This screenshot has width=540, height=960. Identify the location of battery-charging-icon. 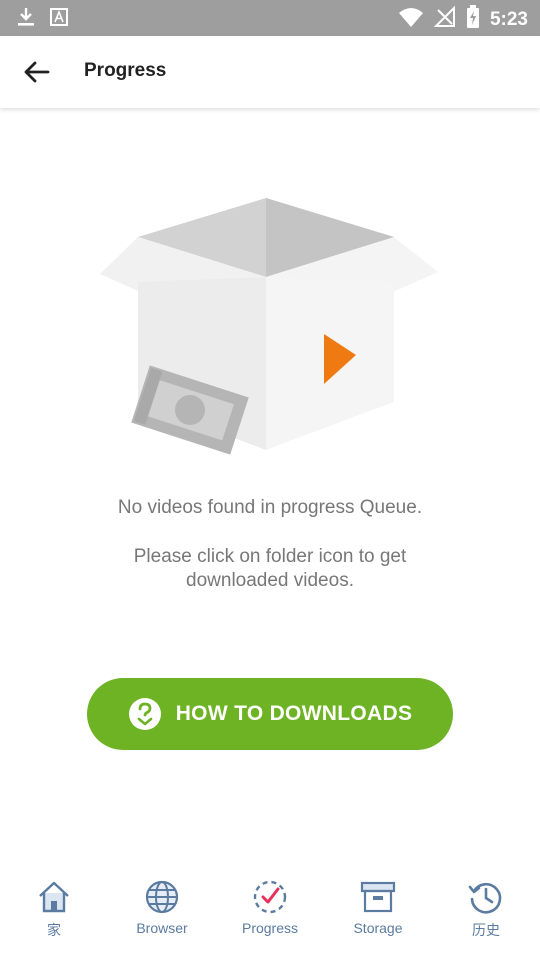
(473, 19).